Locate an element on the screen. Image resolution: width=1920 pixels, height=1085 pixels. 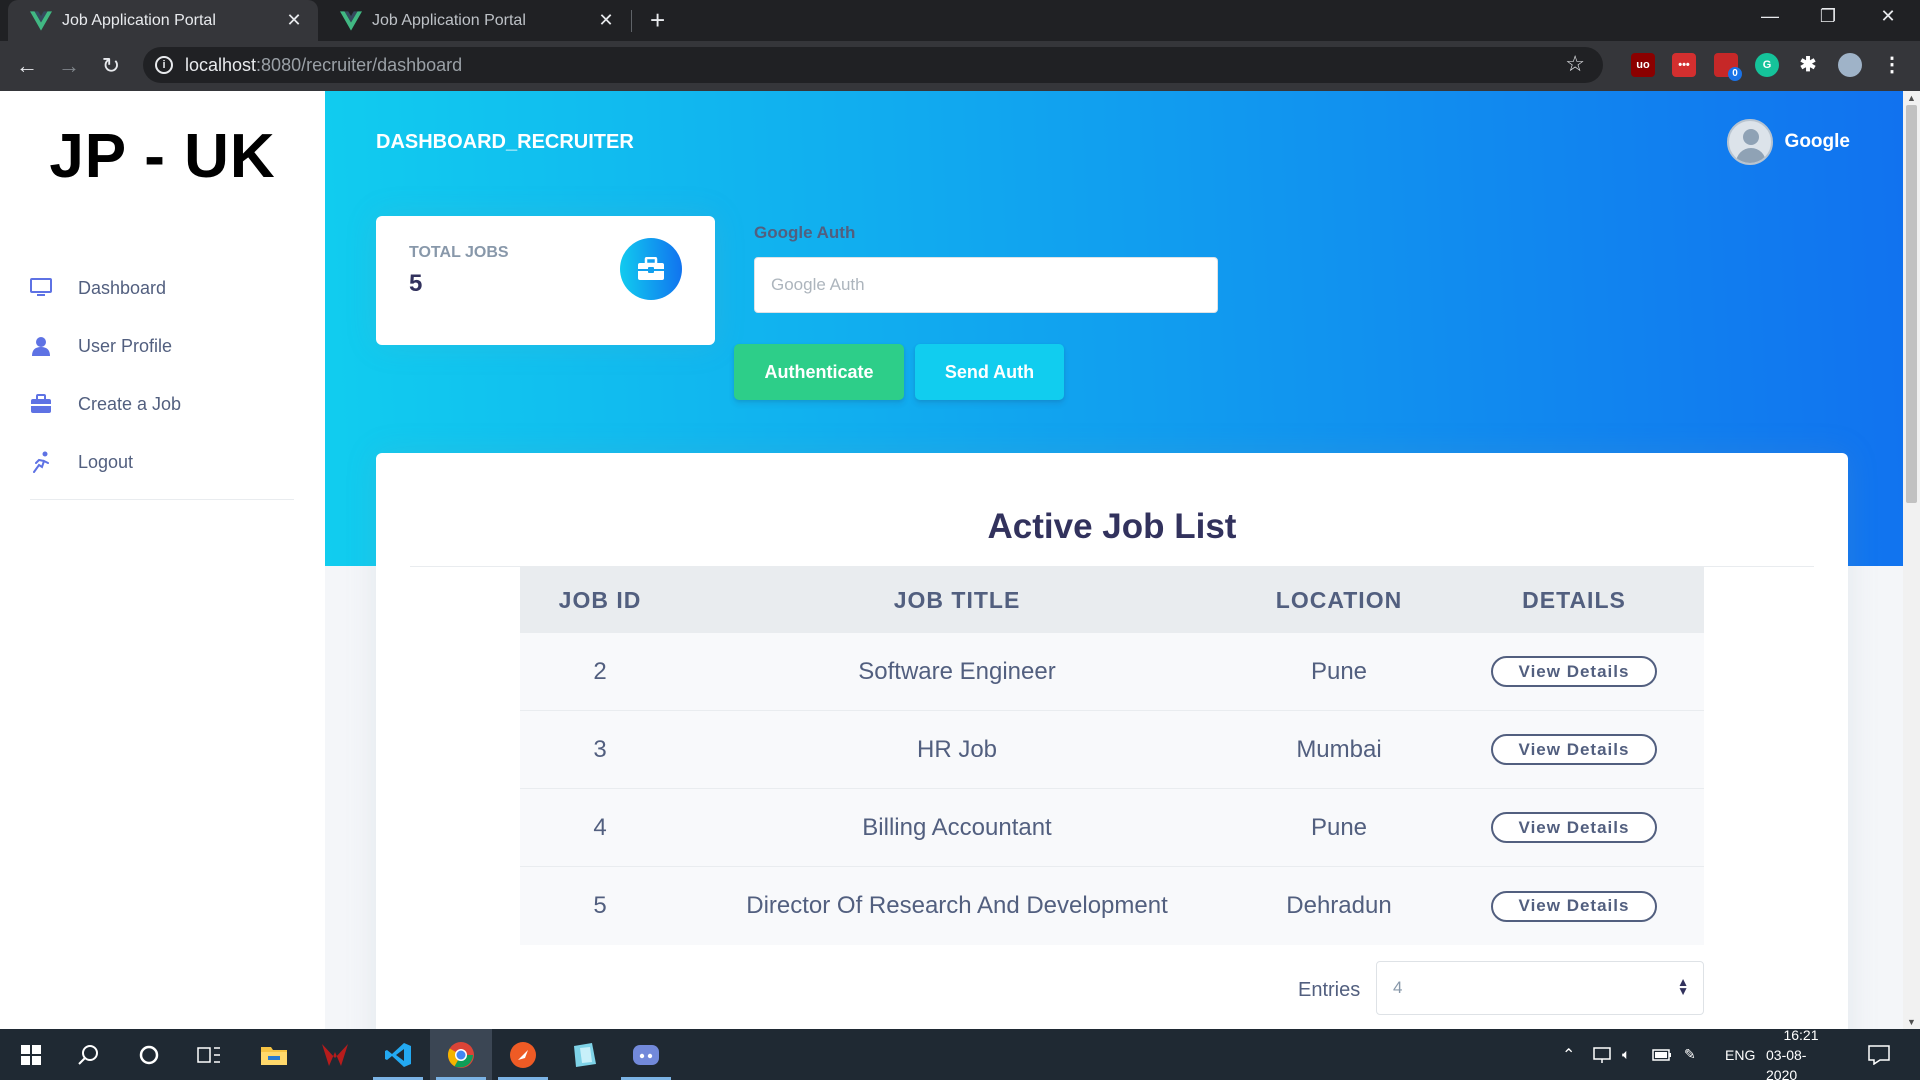
job-title-cell: Software Engineer is located at coordinates (957, 671).